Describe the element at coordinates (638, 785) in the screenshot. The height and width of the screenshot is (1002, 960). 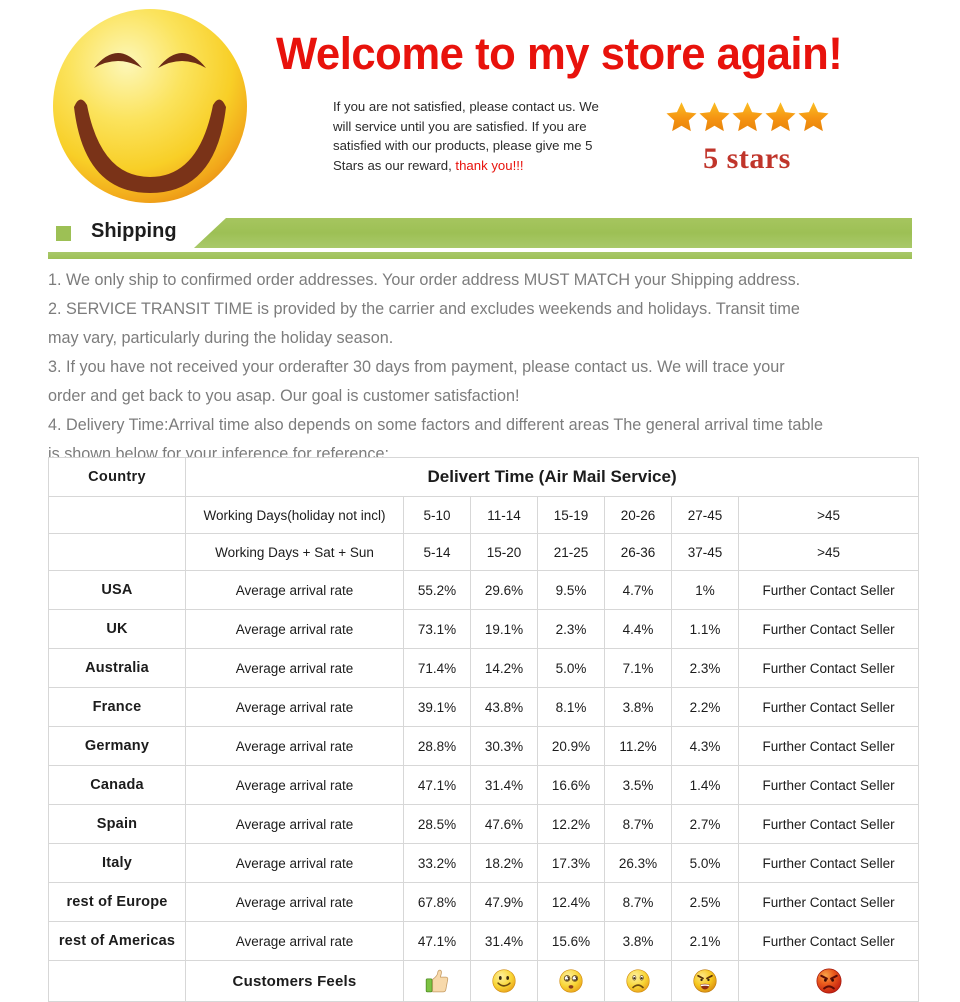
I see `row-value: 3.5%` at that location.